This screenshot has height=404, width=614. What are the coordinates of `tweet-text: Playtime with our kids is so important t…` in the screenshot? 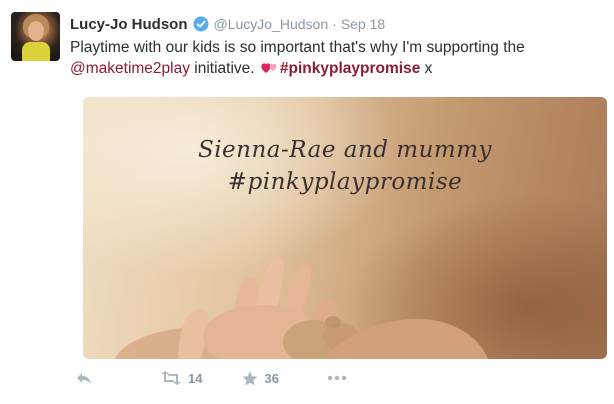 It's located at (340, 58).